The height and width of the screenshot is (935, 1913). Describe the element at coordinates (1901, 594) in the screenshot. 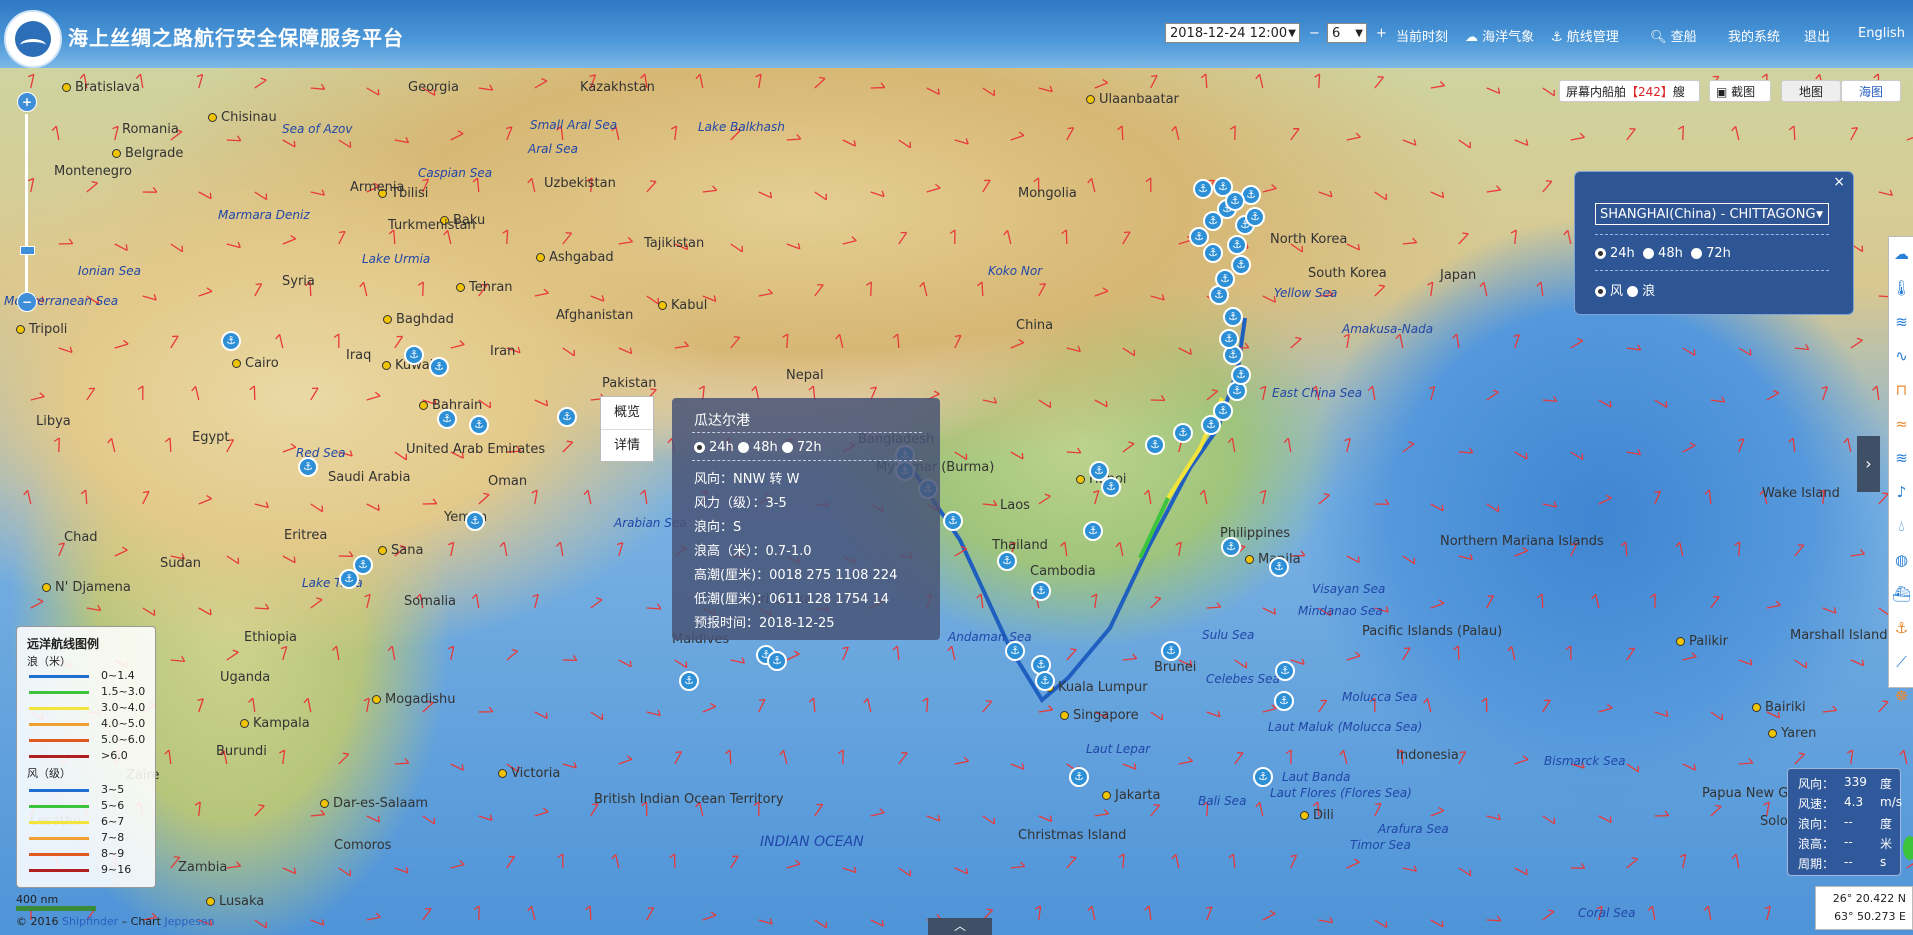

I see `ship-icon: ⛴︎` at that location.